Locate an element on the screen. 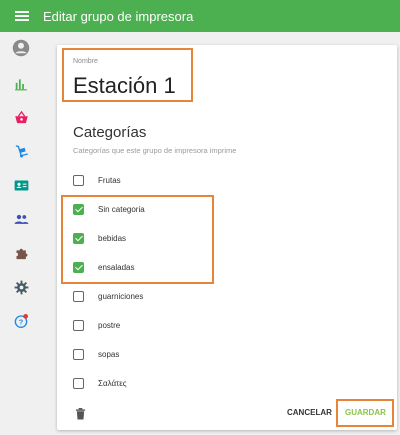 Image resolution: width=400 pixels, height=435 pixels. dolly-icon is located at coordinates (21, 151).